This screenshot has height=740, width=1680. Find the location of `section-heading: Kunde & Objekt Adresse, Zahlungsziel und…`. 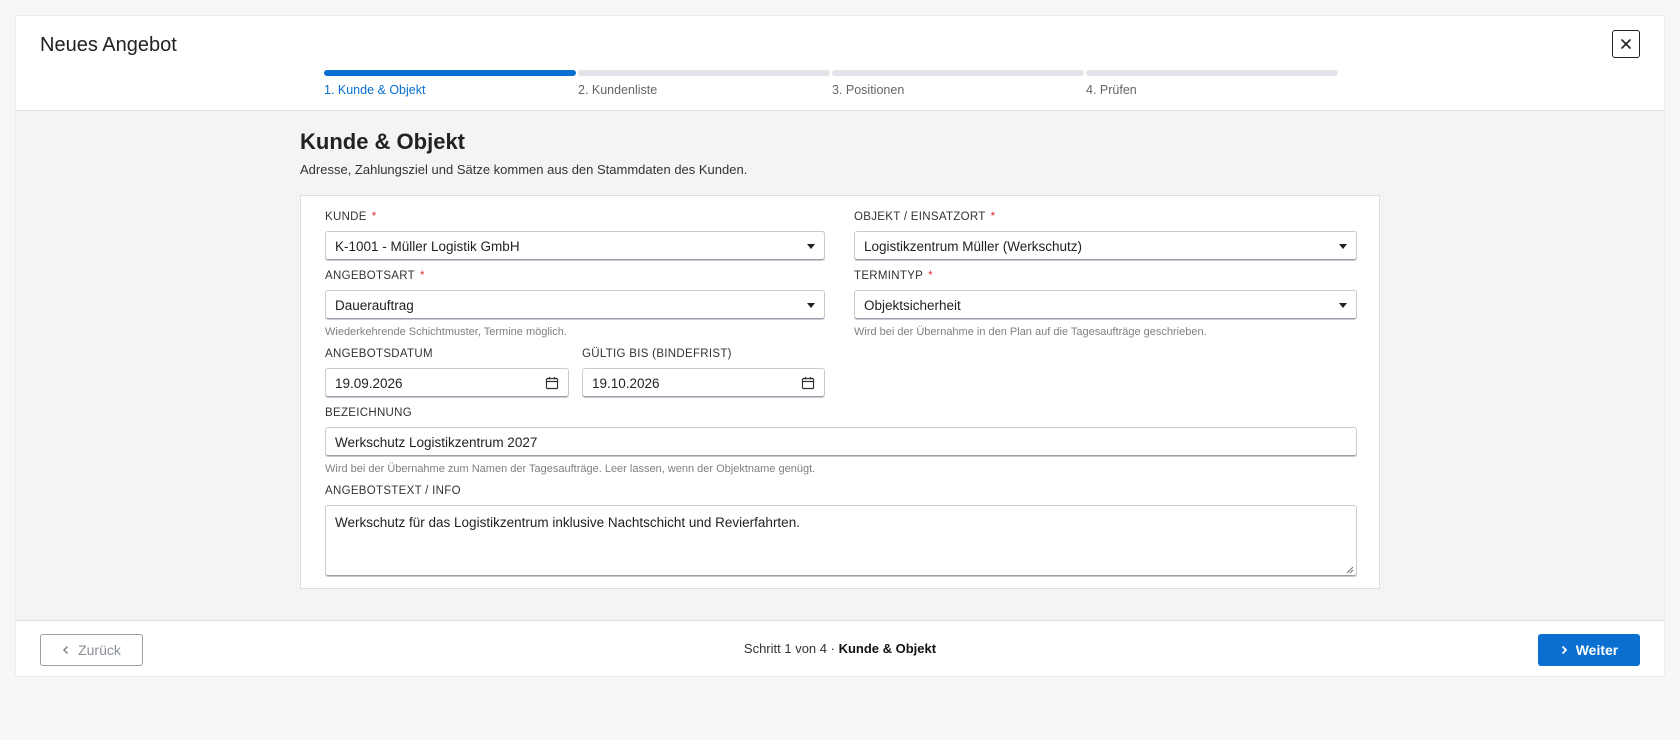

section-heading: Kunde & Objekt Adresse, Zahlungsziel und… is located at coordinates (840, 153).